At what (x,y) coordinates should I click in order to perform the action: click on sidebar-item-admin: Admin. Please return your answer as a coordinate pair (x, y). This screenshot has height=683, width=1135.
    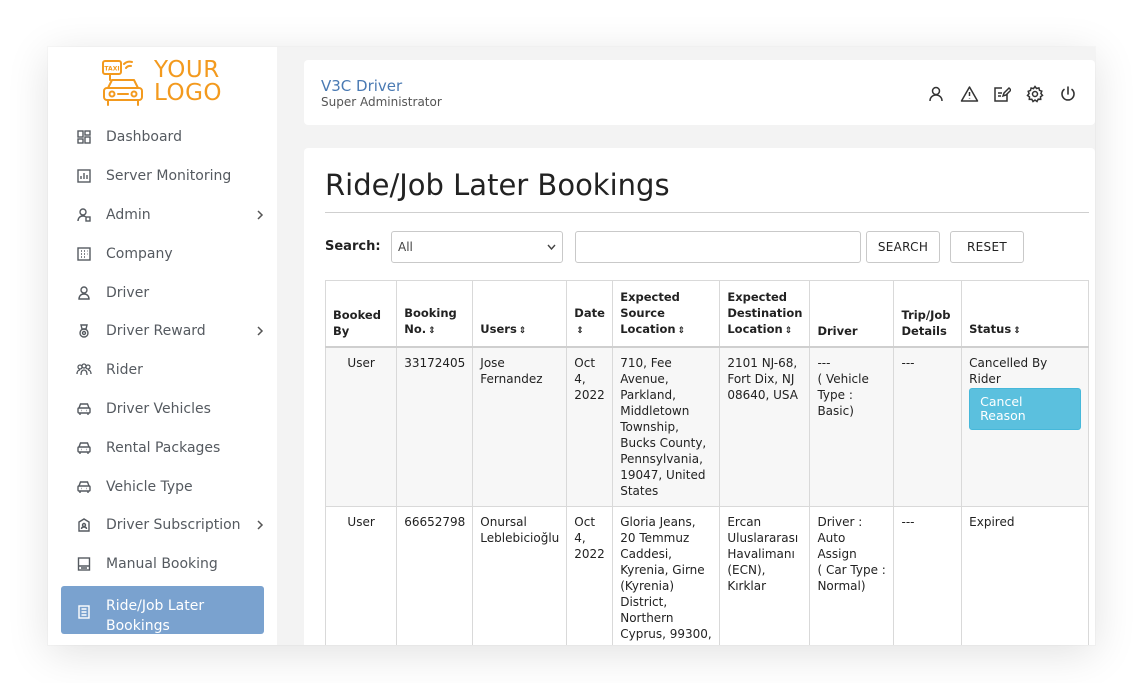
    Looking at the image, I should click on (162, 215).